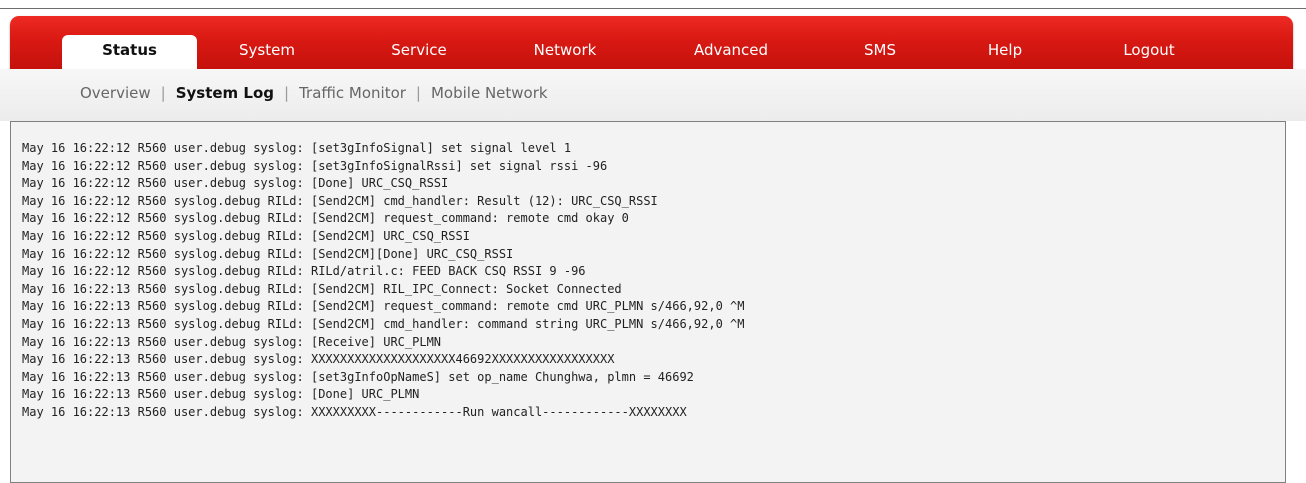  Describe the element at coordinates (129, 52) in the screenshot. I see `nav-tab-status: Status` at that location.